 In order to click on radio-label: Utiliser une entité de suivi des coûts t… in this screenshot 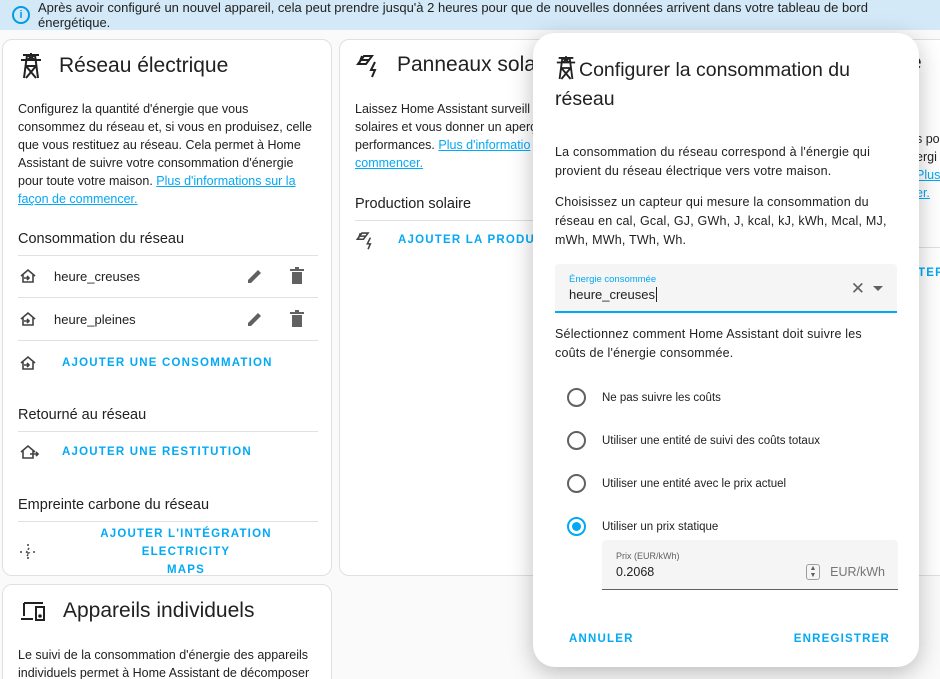, I will do `click(711, 440)`.